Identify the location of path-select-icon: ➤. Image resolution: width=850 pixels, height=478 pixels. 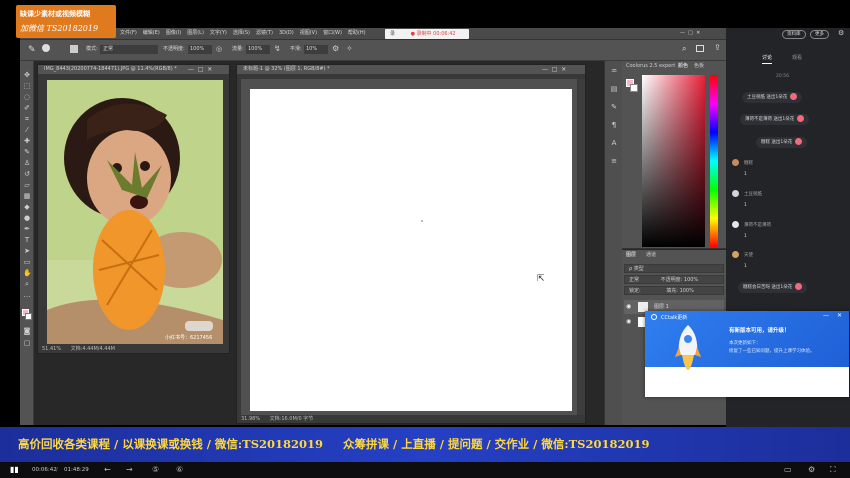
(27, 251).